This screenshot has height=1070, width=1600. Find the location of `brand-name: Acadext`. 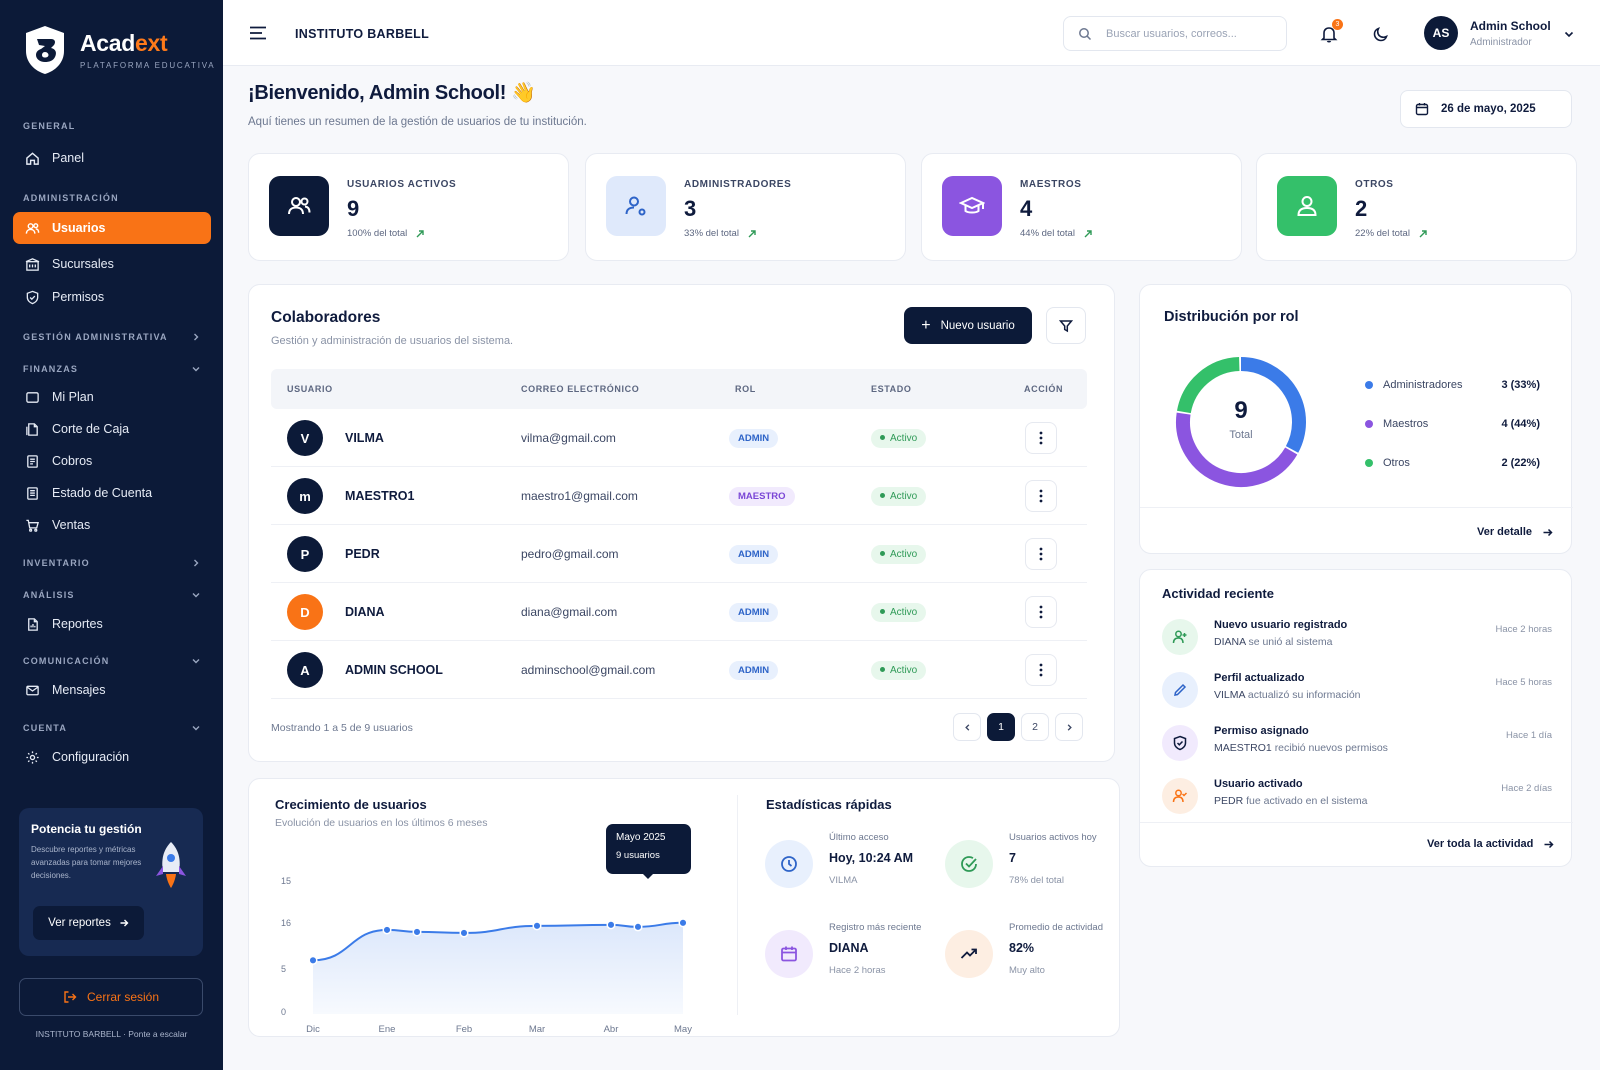

brand-name: Acadext is located at coordinates (124, 43).